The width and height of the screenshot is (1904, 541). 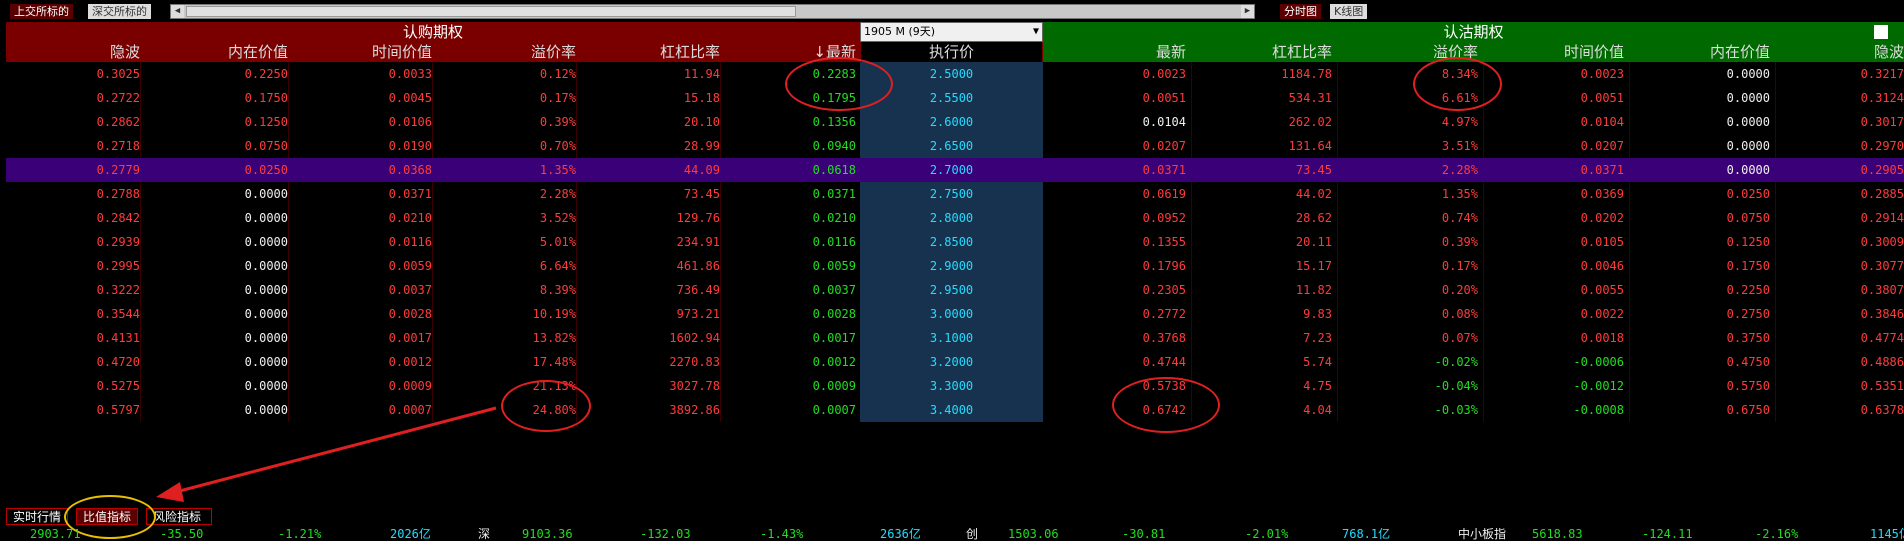 I want to click on status-item: 创, so click(x=972, y=534).